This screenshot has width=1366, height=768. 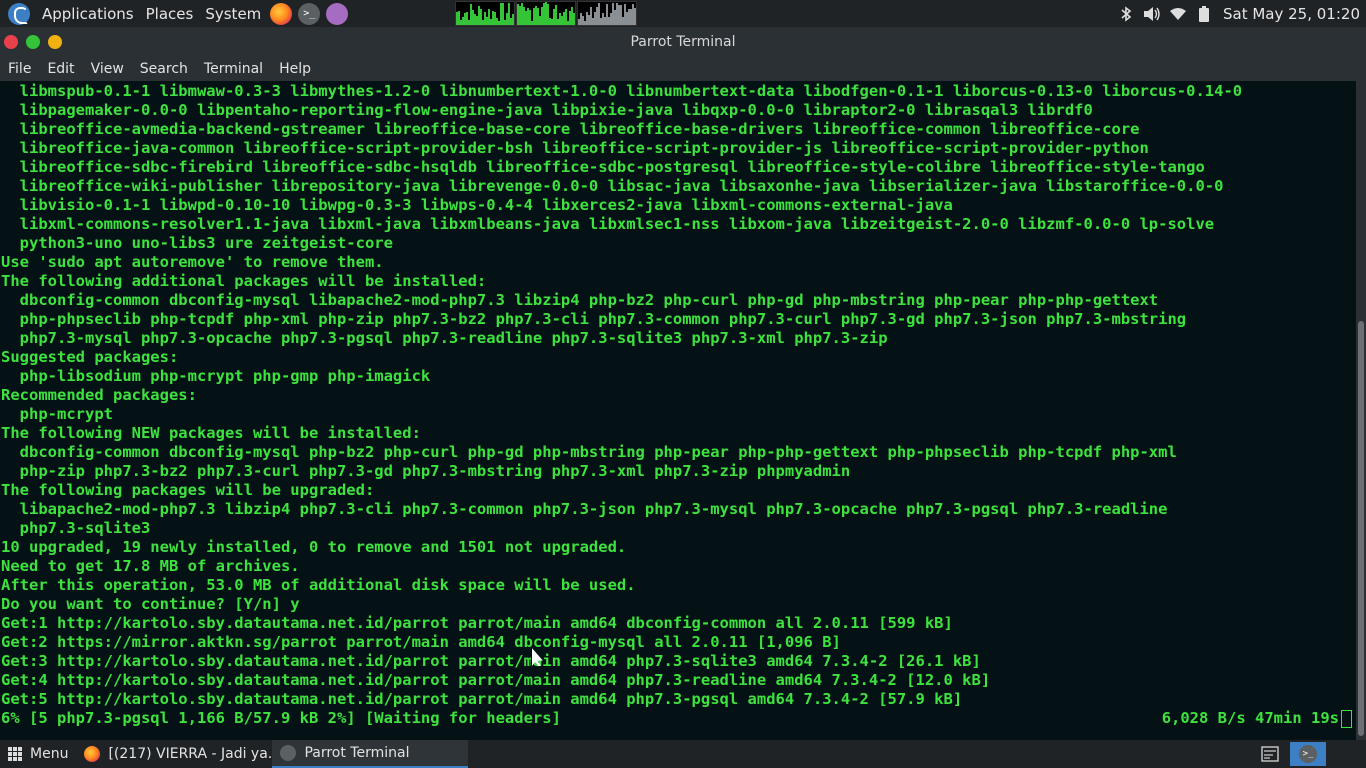 I want to click on window-title: Parrot Terminal, so click(x=683, y=41).